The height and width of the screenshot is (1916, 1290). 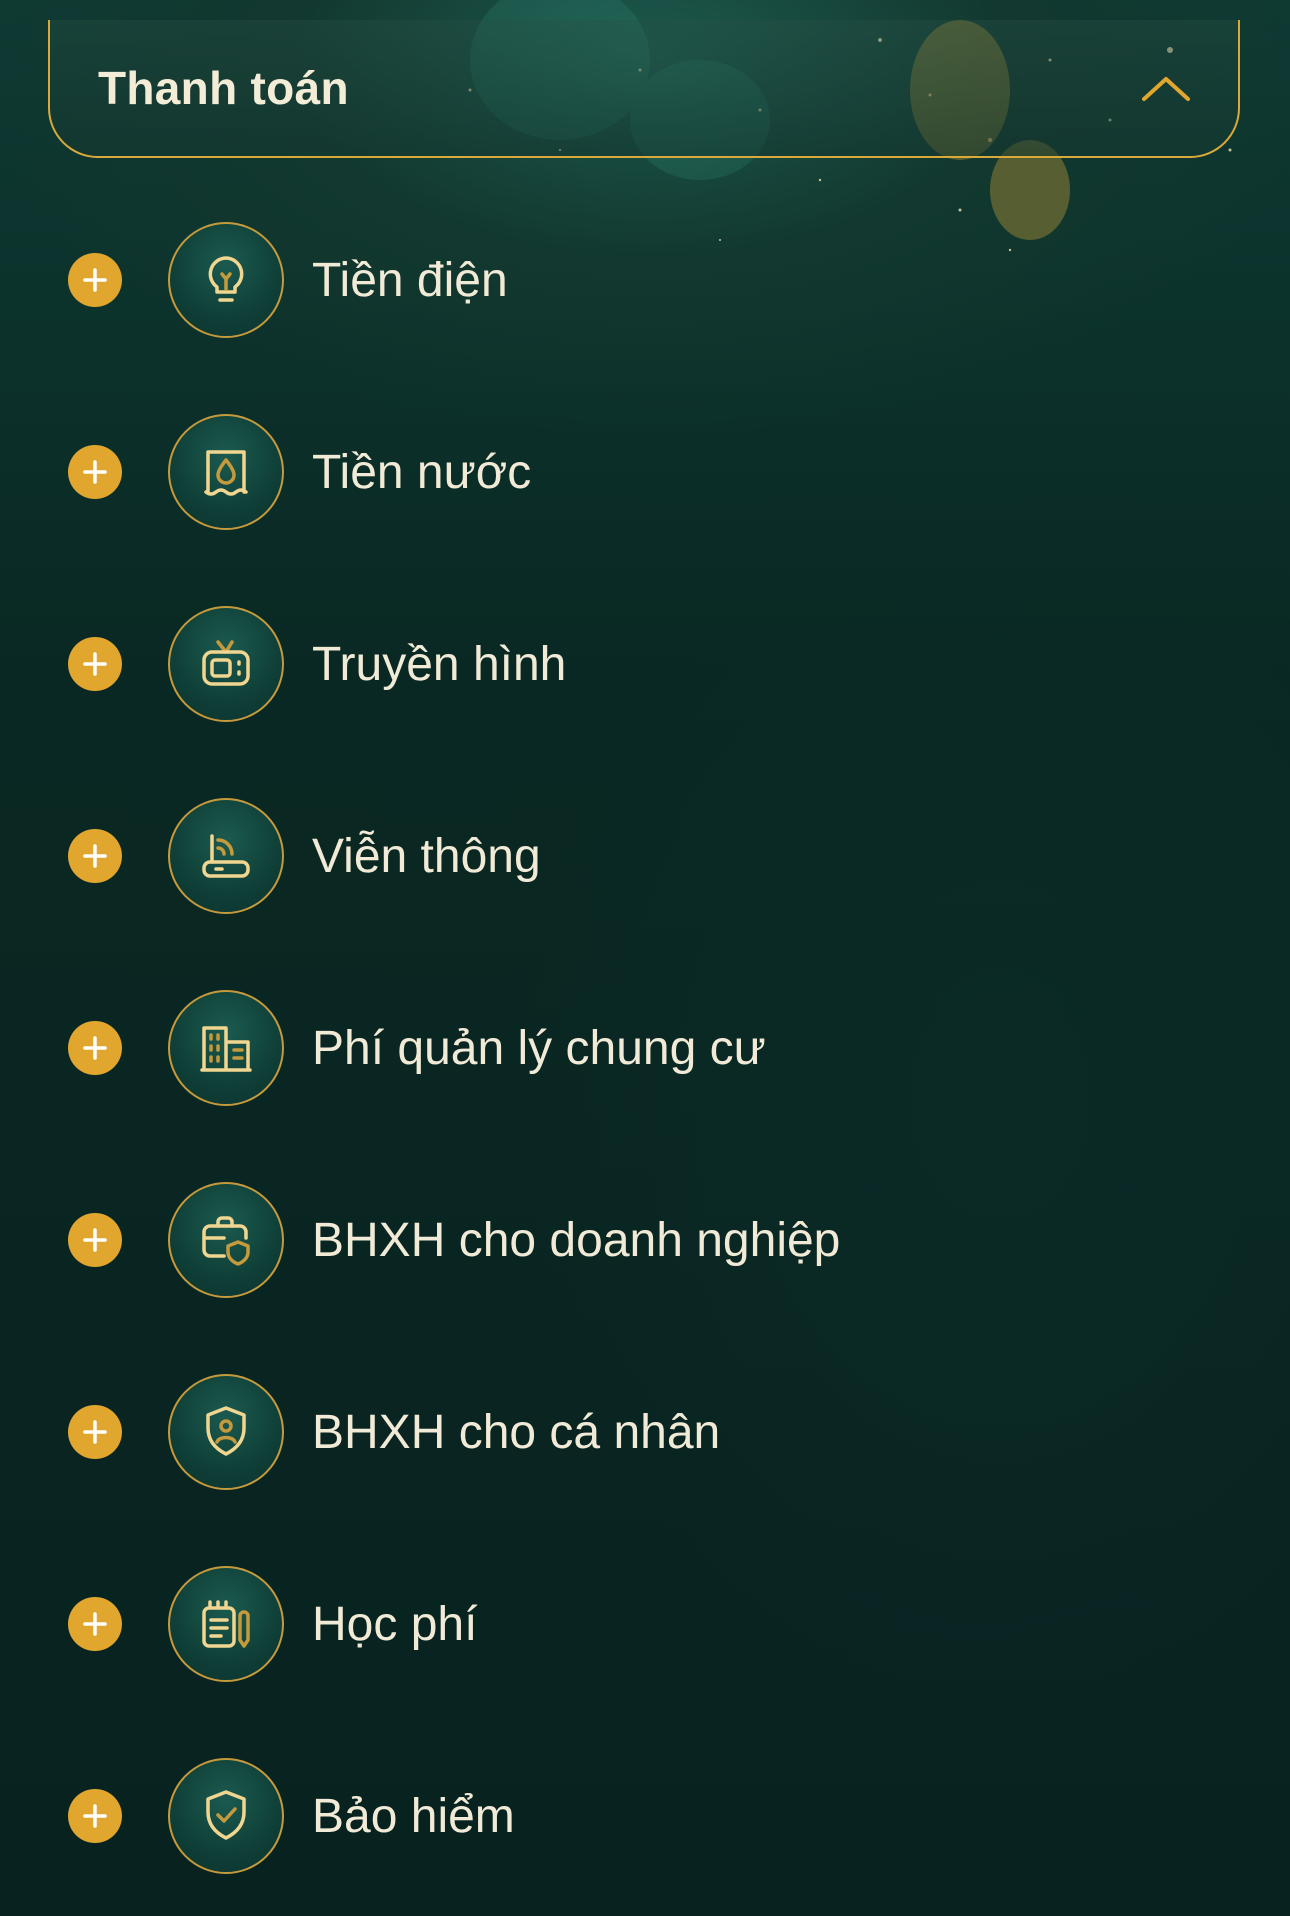 I want to click on shield-check-icon, so click(x=226, y=1816).